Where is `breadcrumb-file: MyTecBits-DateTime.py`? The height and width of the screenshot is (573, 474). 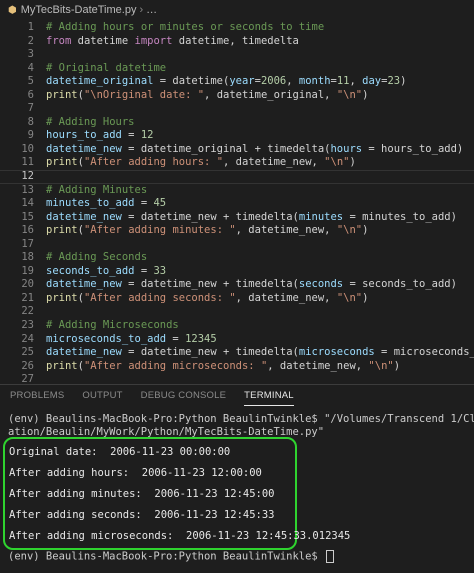 breadcrumb-file: MyTecBits-DateTime.py is located at coordinates (79, 10).